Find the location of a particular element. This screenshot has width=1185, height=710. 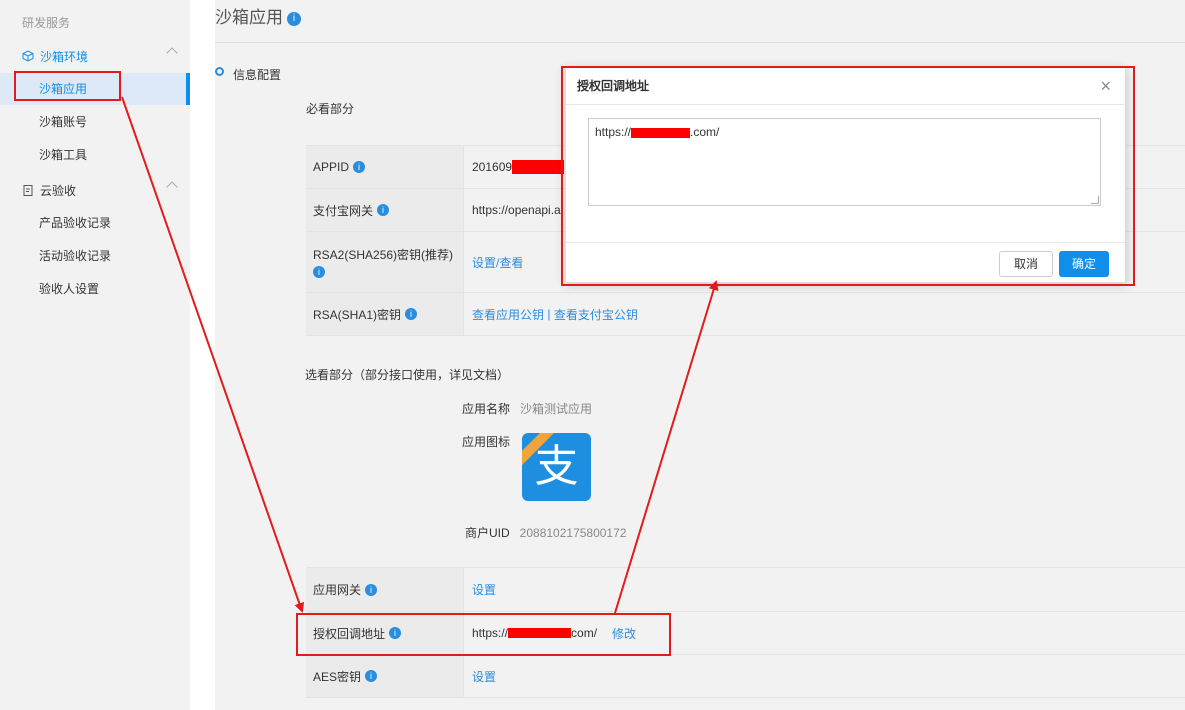

app-name-value: 沙箱测试应用 is located at coordinates (556, 409).